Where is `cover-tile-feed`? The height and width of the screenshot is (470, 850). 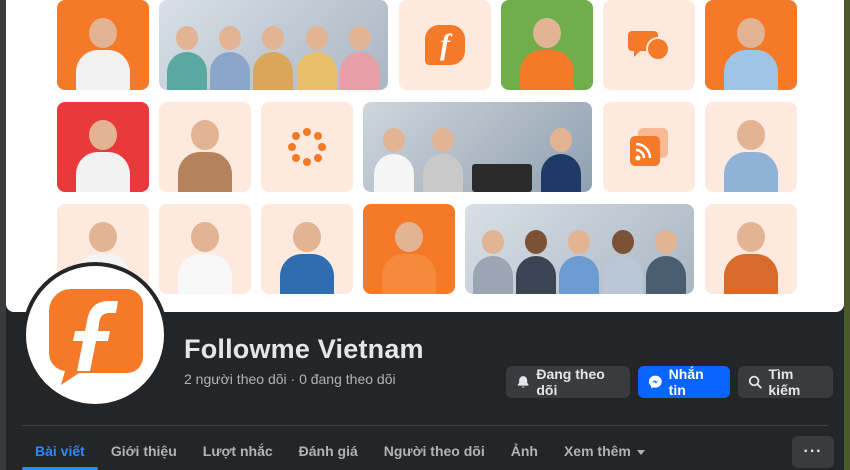 cover-tile-feed is located at coordinates (649, 147).